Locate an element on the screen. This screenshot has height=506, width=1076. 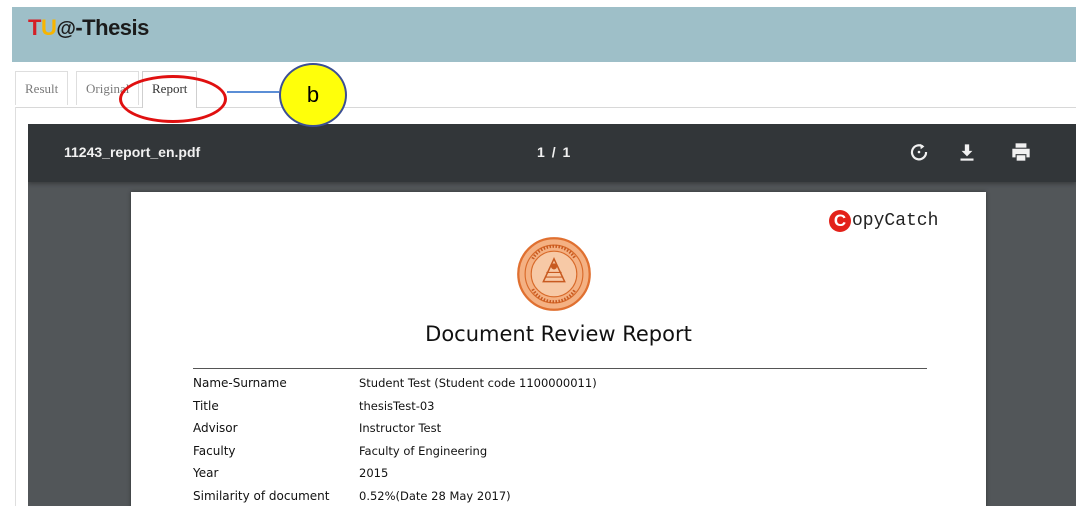
app-header: TU@-Thesis is located at coordinates (544, 34).